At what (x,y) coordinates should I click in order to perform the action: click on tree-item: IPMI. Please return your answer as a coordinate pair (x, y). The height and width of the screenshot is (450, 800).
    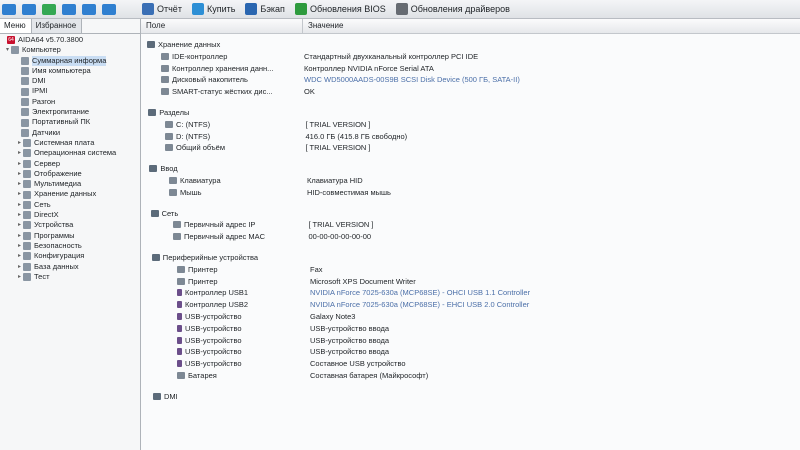
    Looking at the image, I should click on (70, 91).